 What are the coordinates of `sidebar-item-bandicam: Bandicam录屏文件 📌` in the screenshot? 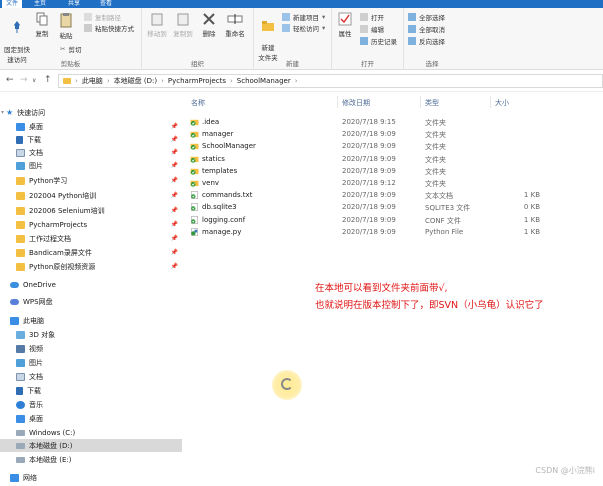 It's located at (91, 252).